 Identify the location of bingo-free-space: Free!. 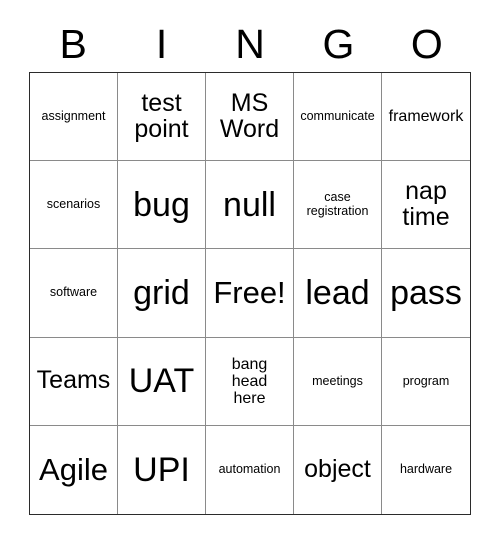
(250, 293).